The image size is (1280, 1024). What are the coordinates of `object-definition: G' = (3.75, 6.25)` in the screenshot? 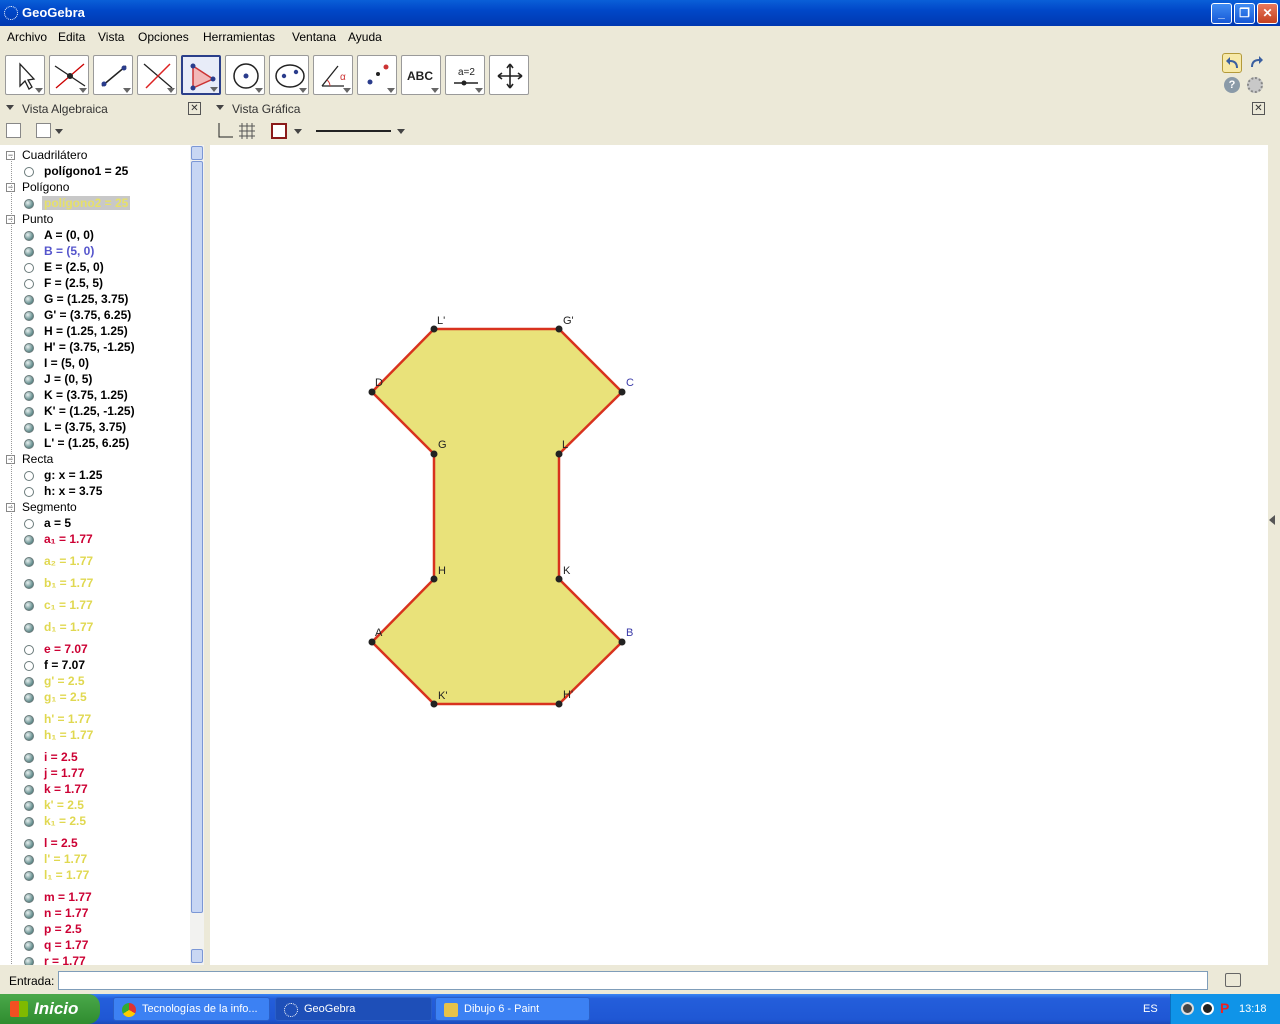 It's located at (87, 315).